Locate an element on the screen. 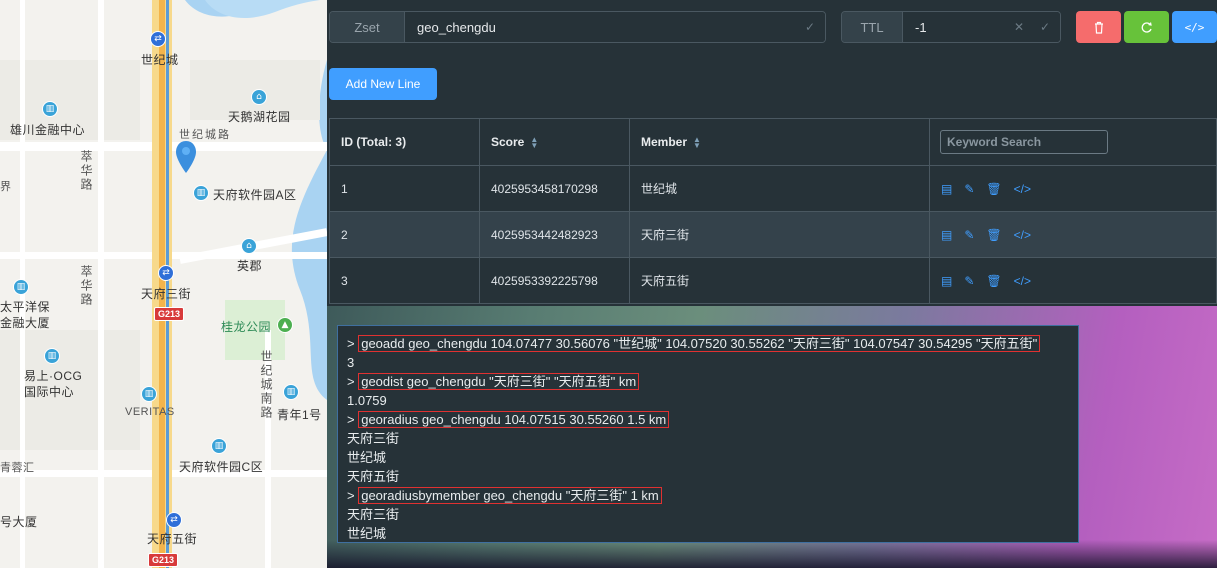  key-name-input: geo_chengdu ✓ is located at coordinates (615, 27).